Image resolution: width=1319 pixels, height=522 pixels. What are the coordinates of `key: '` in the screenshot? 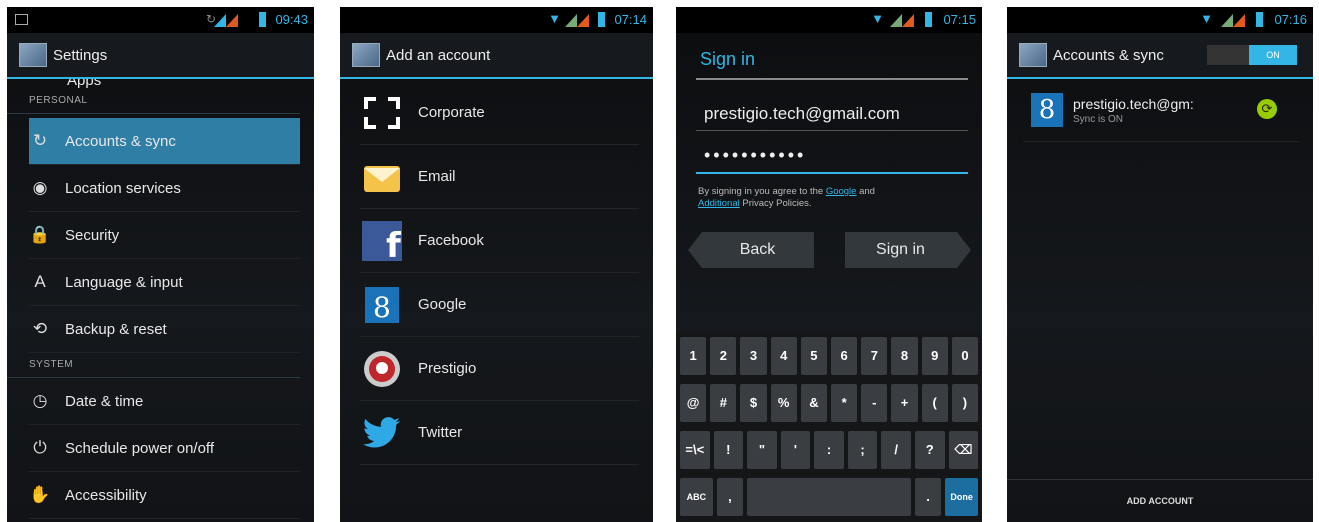 It's located at (795, 449).